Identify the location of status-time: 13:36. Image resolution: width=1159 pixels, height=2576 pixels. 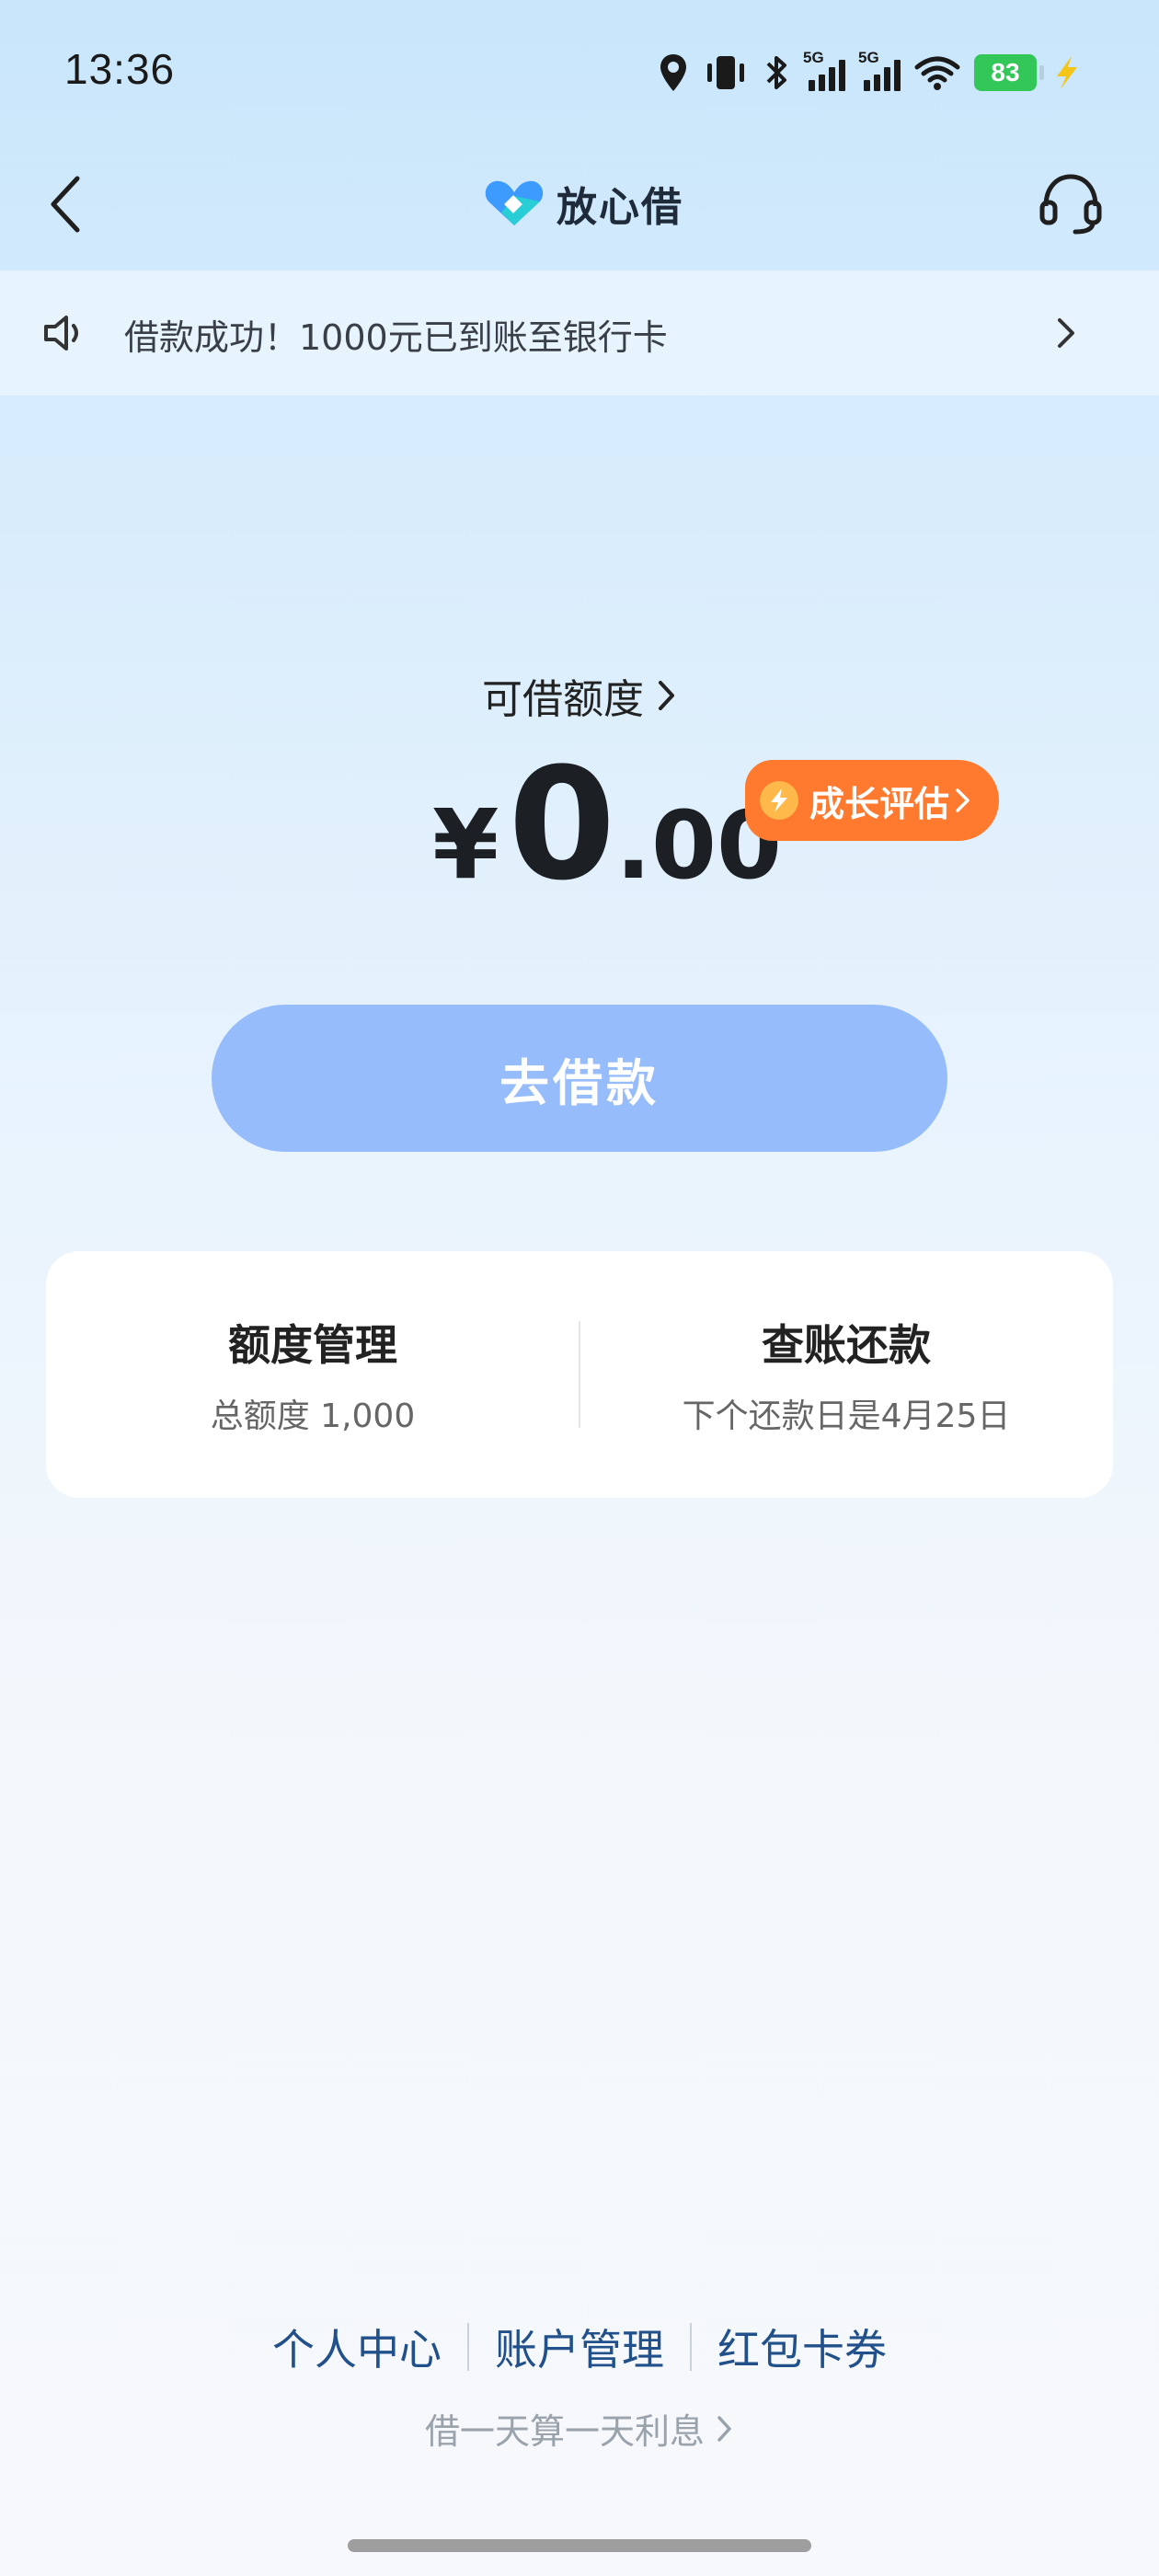
(120, 69).